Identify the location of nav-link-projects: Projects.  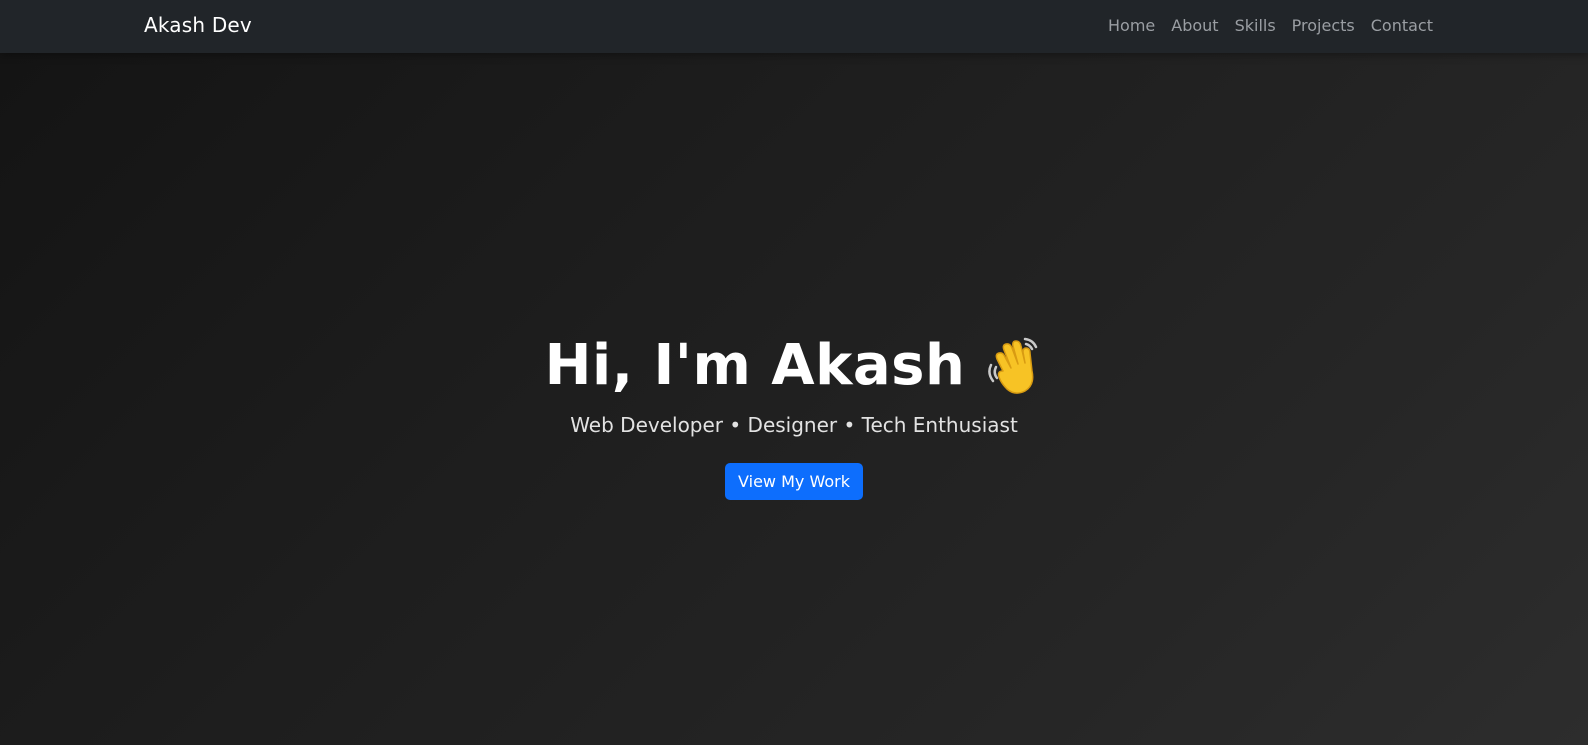
(1323, 25).